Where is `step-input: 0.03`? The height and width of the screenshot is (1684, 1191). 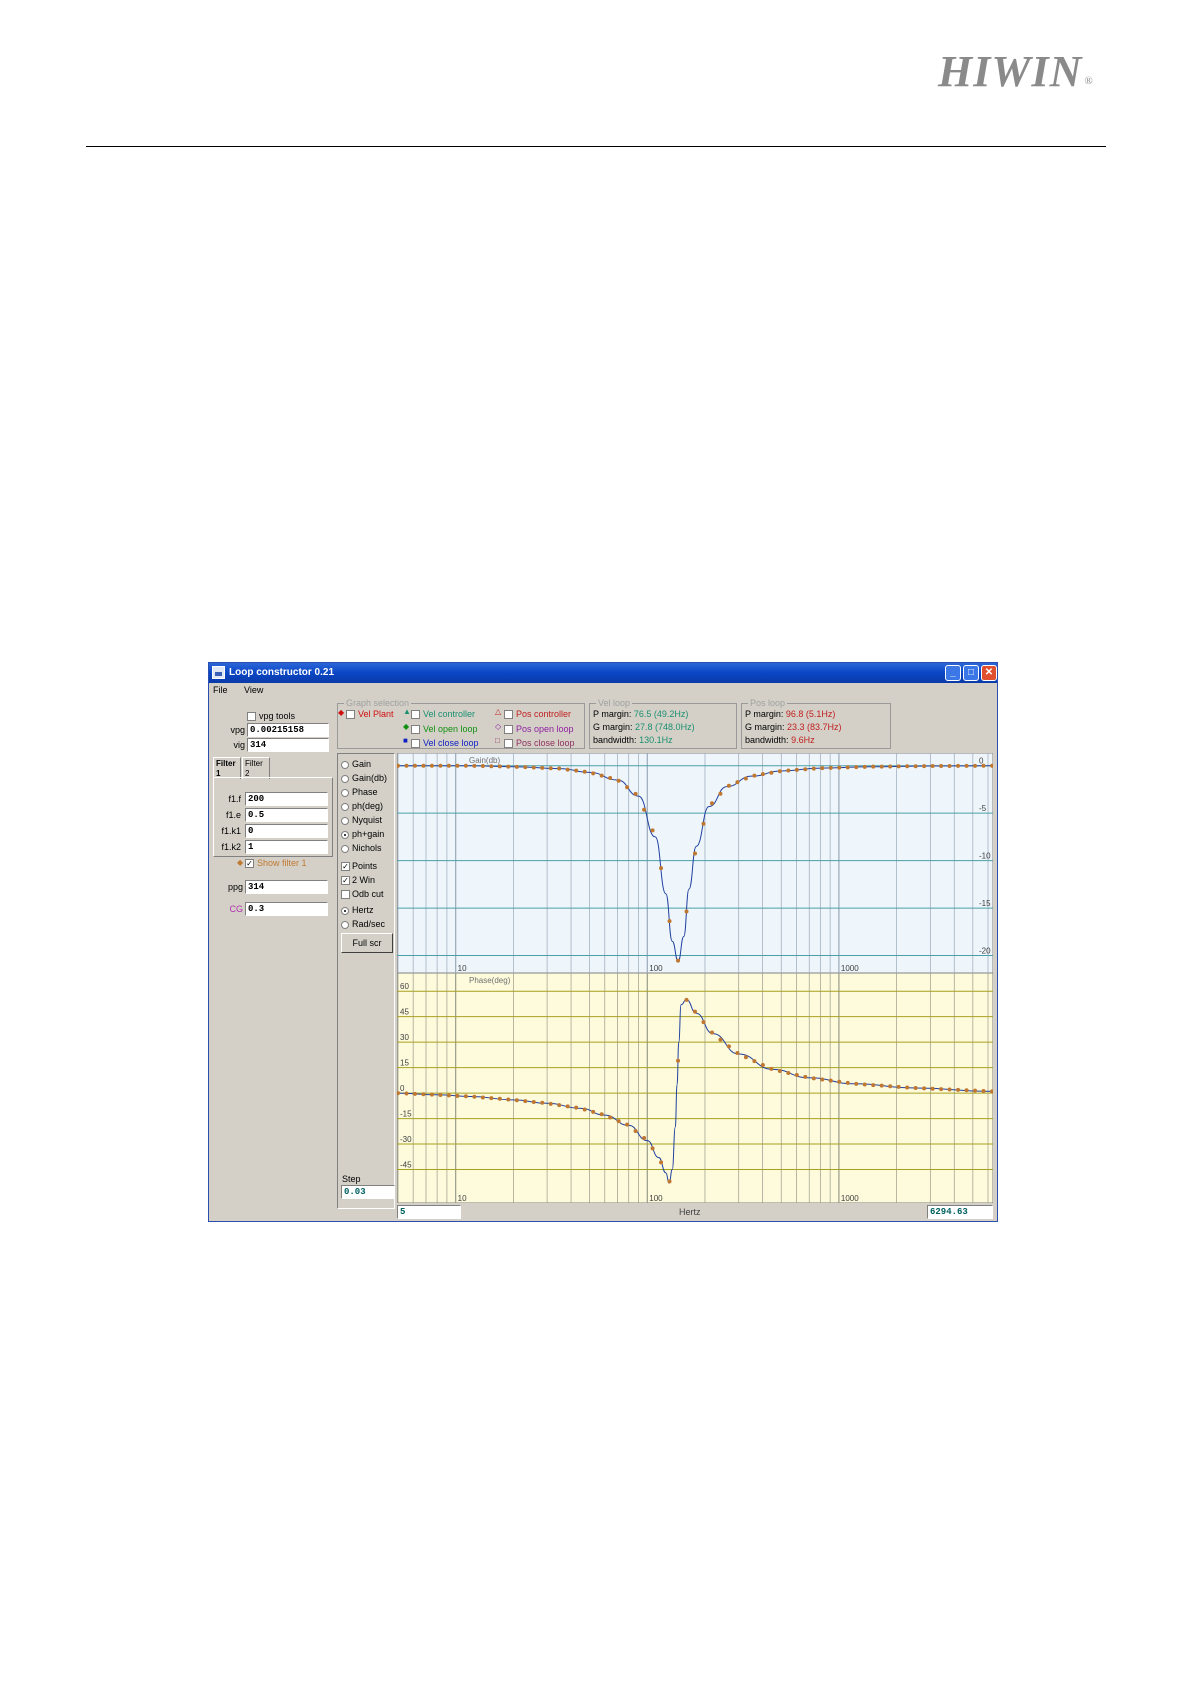
step-input: 0.03 is located at coordinates (368, 1192).